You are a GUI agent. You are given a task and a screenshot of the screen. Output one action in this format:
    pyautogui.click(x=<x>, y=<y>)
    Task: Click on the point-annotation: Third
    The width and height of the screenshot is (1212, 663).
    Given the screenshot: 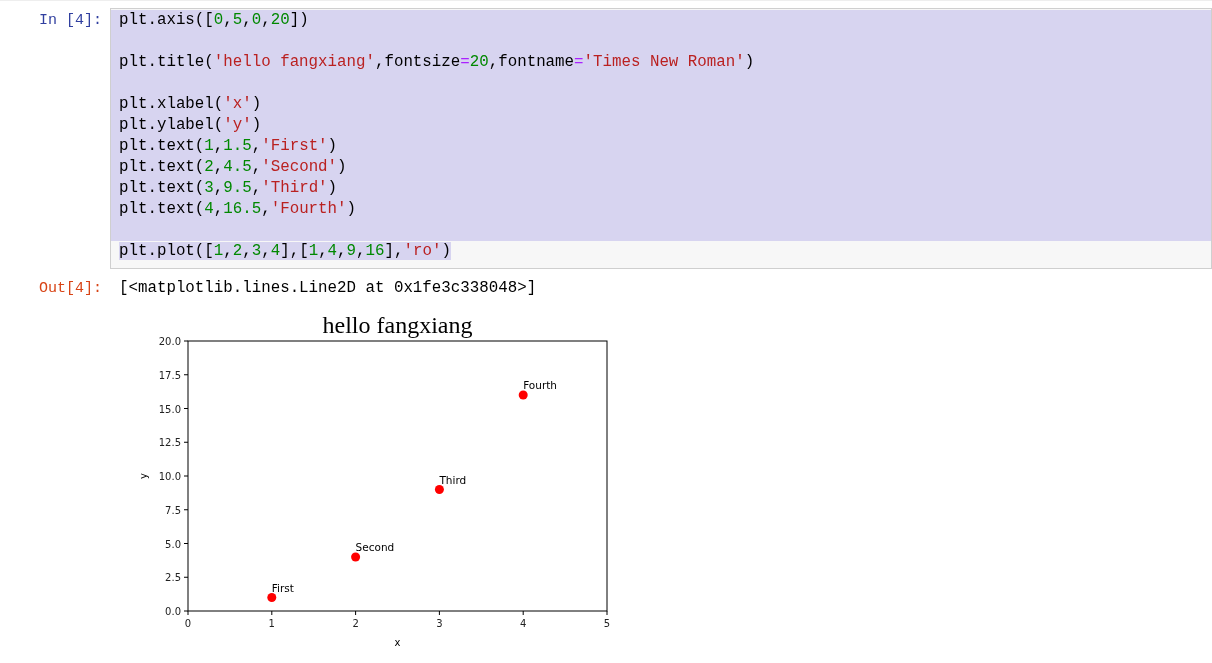 What is the action you would take?
    pyautogui.click(x=453, y=479)
    